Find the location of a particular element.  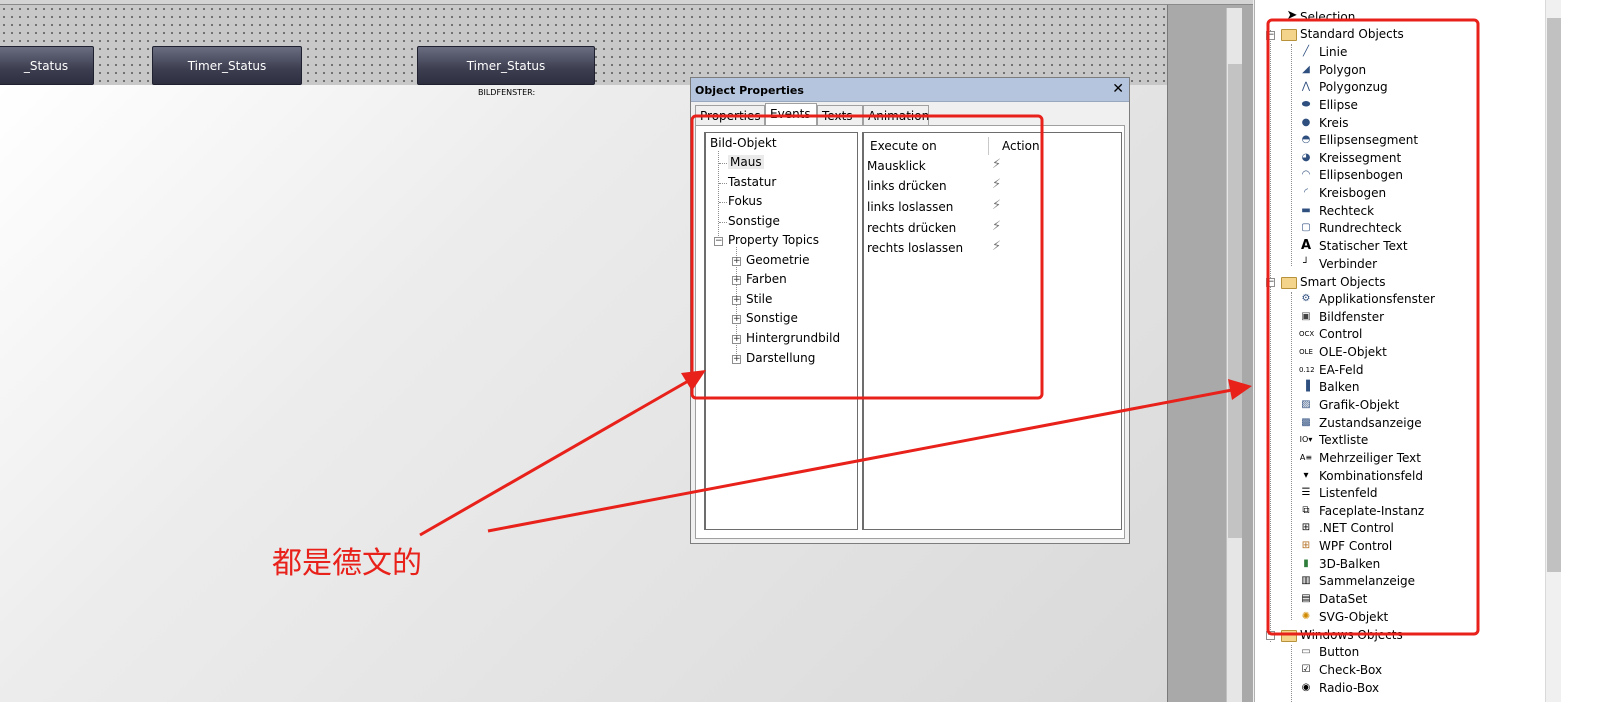

palette-item-wpf-control: WPF Control is located at coordinates (1355, 546).